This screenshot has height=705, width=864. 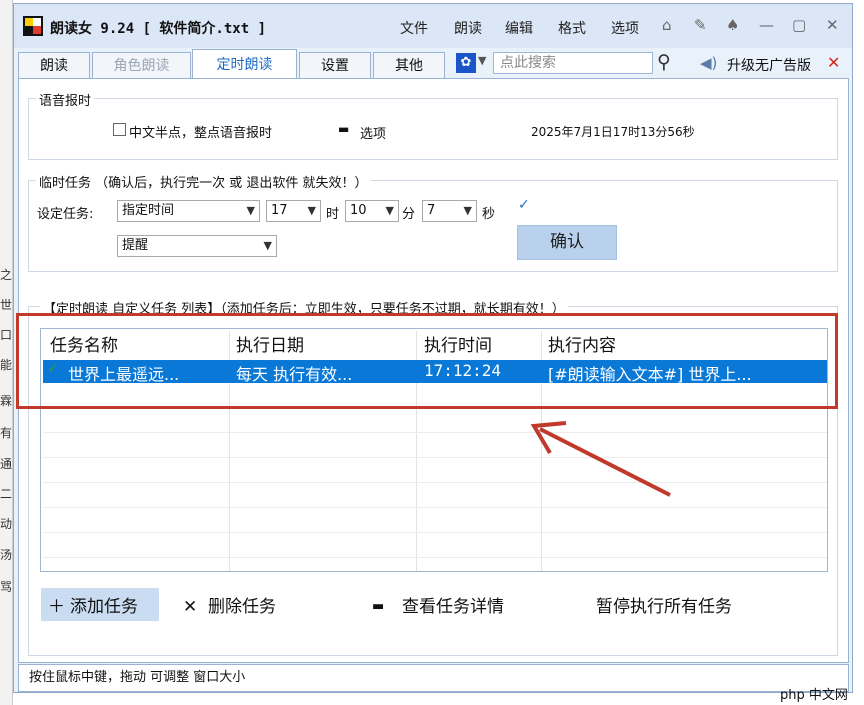 I want to click on highlight-box, so click(x=427, y=361).